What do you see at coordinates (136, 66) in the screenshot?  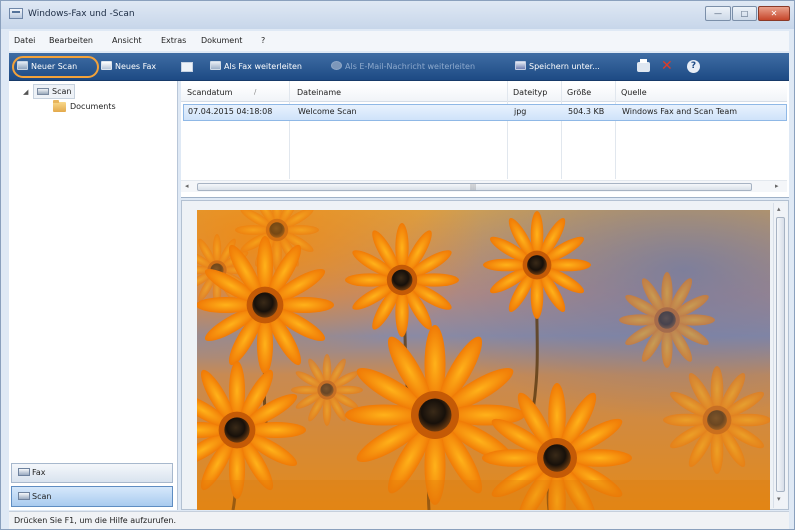 I see `new-fax-label: Neues Fax` at bounding box center [136, 66].